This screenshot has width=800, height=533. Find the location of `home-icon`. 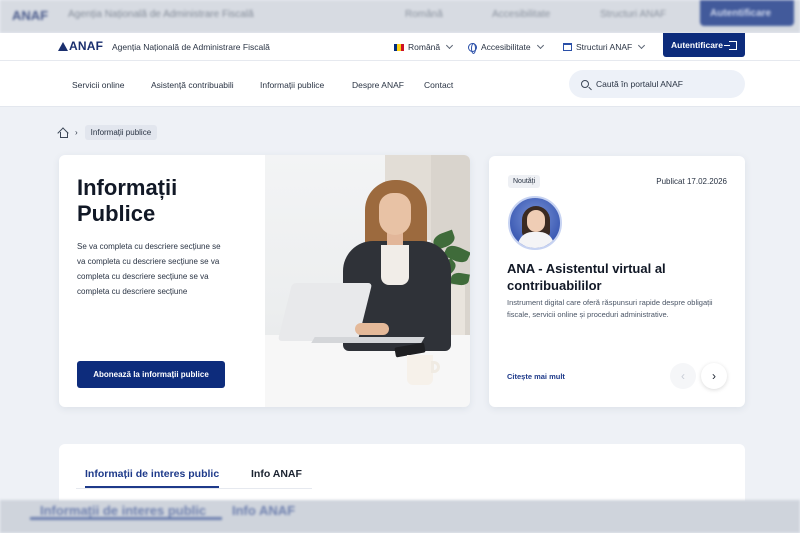

home-icon is located at coordinates (63, 133).